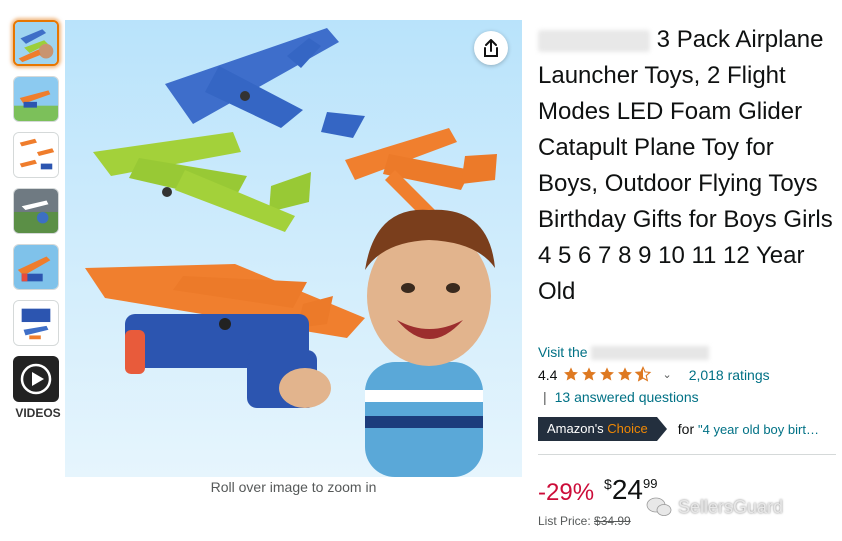  I want to click on videos-label: VIDEOS, so click(38, 413).